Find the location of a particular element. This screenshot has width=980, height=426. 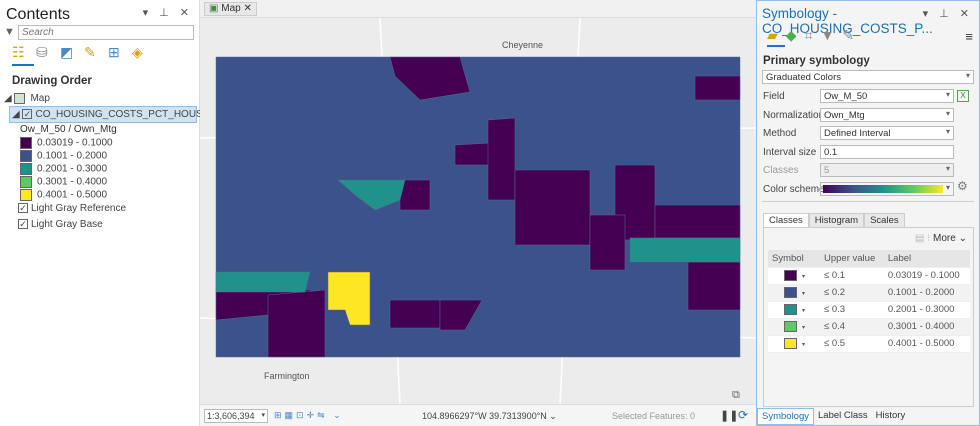

legend-item: 0.03019 - 0.1000 is located at coordinates (66, 143).